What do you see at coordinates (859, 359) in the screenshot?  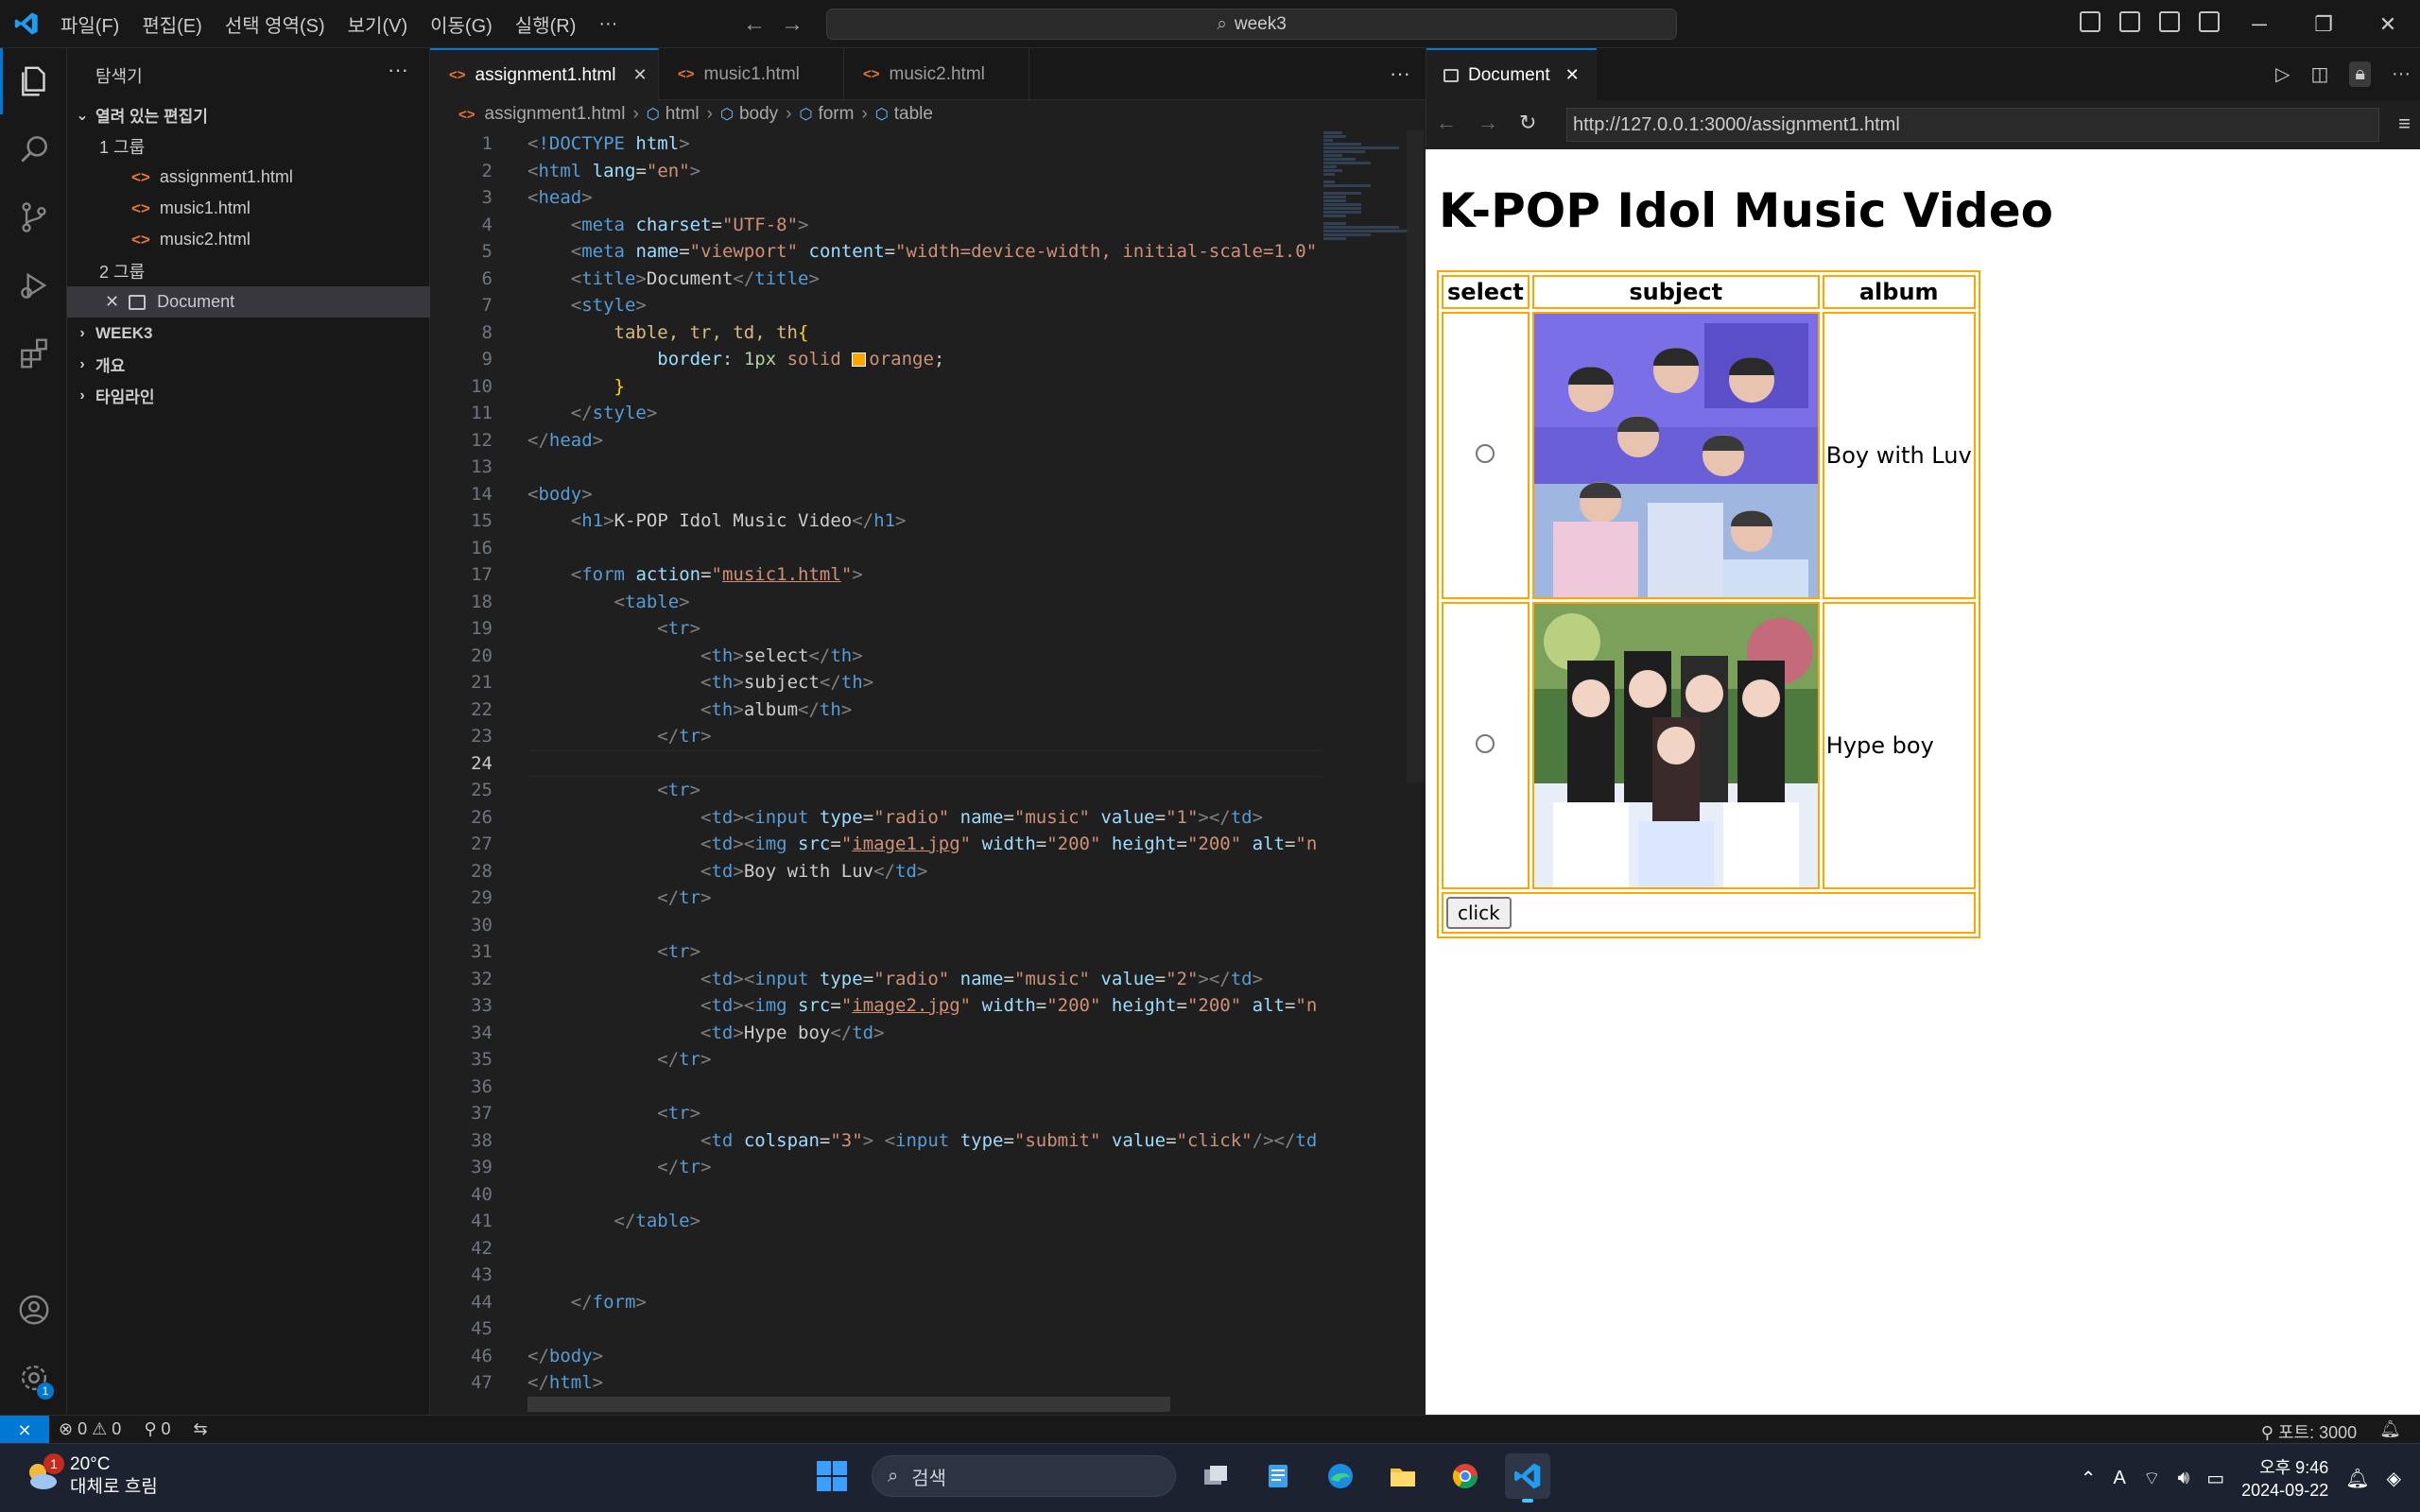 I see `color-swatch` at bounding box center [859, 359].